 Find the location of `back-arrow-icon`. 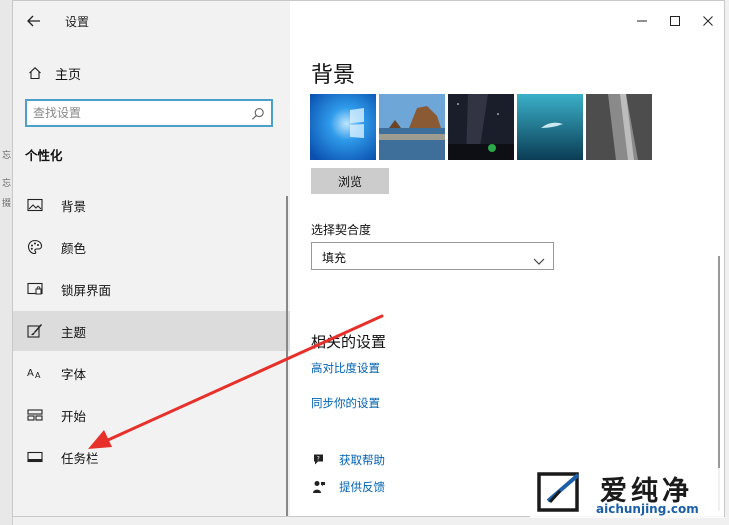

back-arrow-icon is located at coordinates (33, 21).